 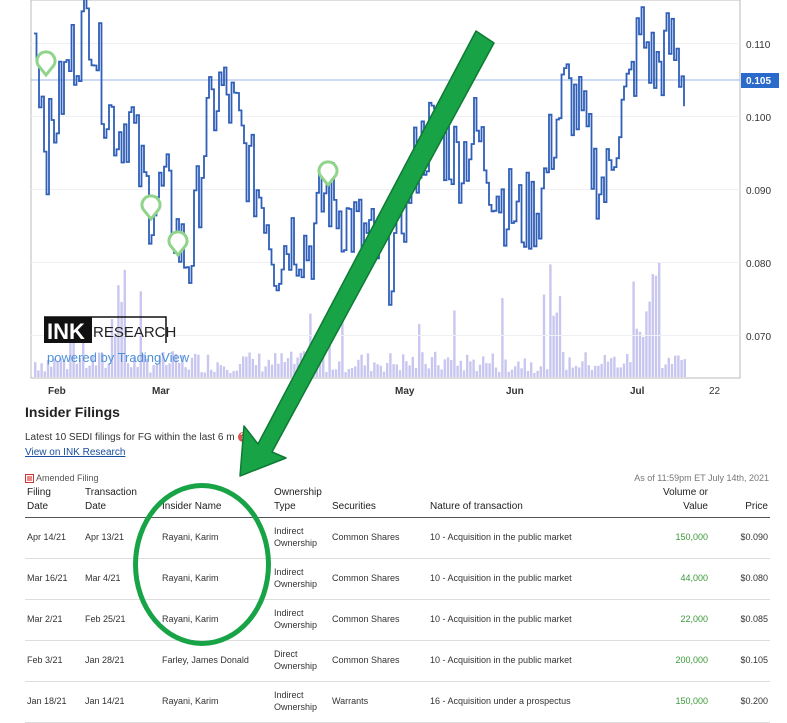 What do you see at coordinates (515, 391) in the screenshot?
I see `x-tick-label: Jun` at bounding box center [515, 391].